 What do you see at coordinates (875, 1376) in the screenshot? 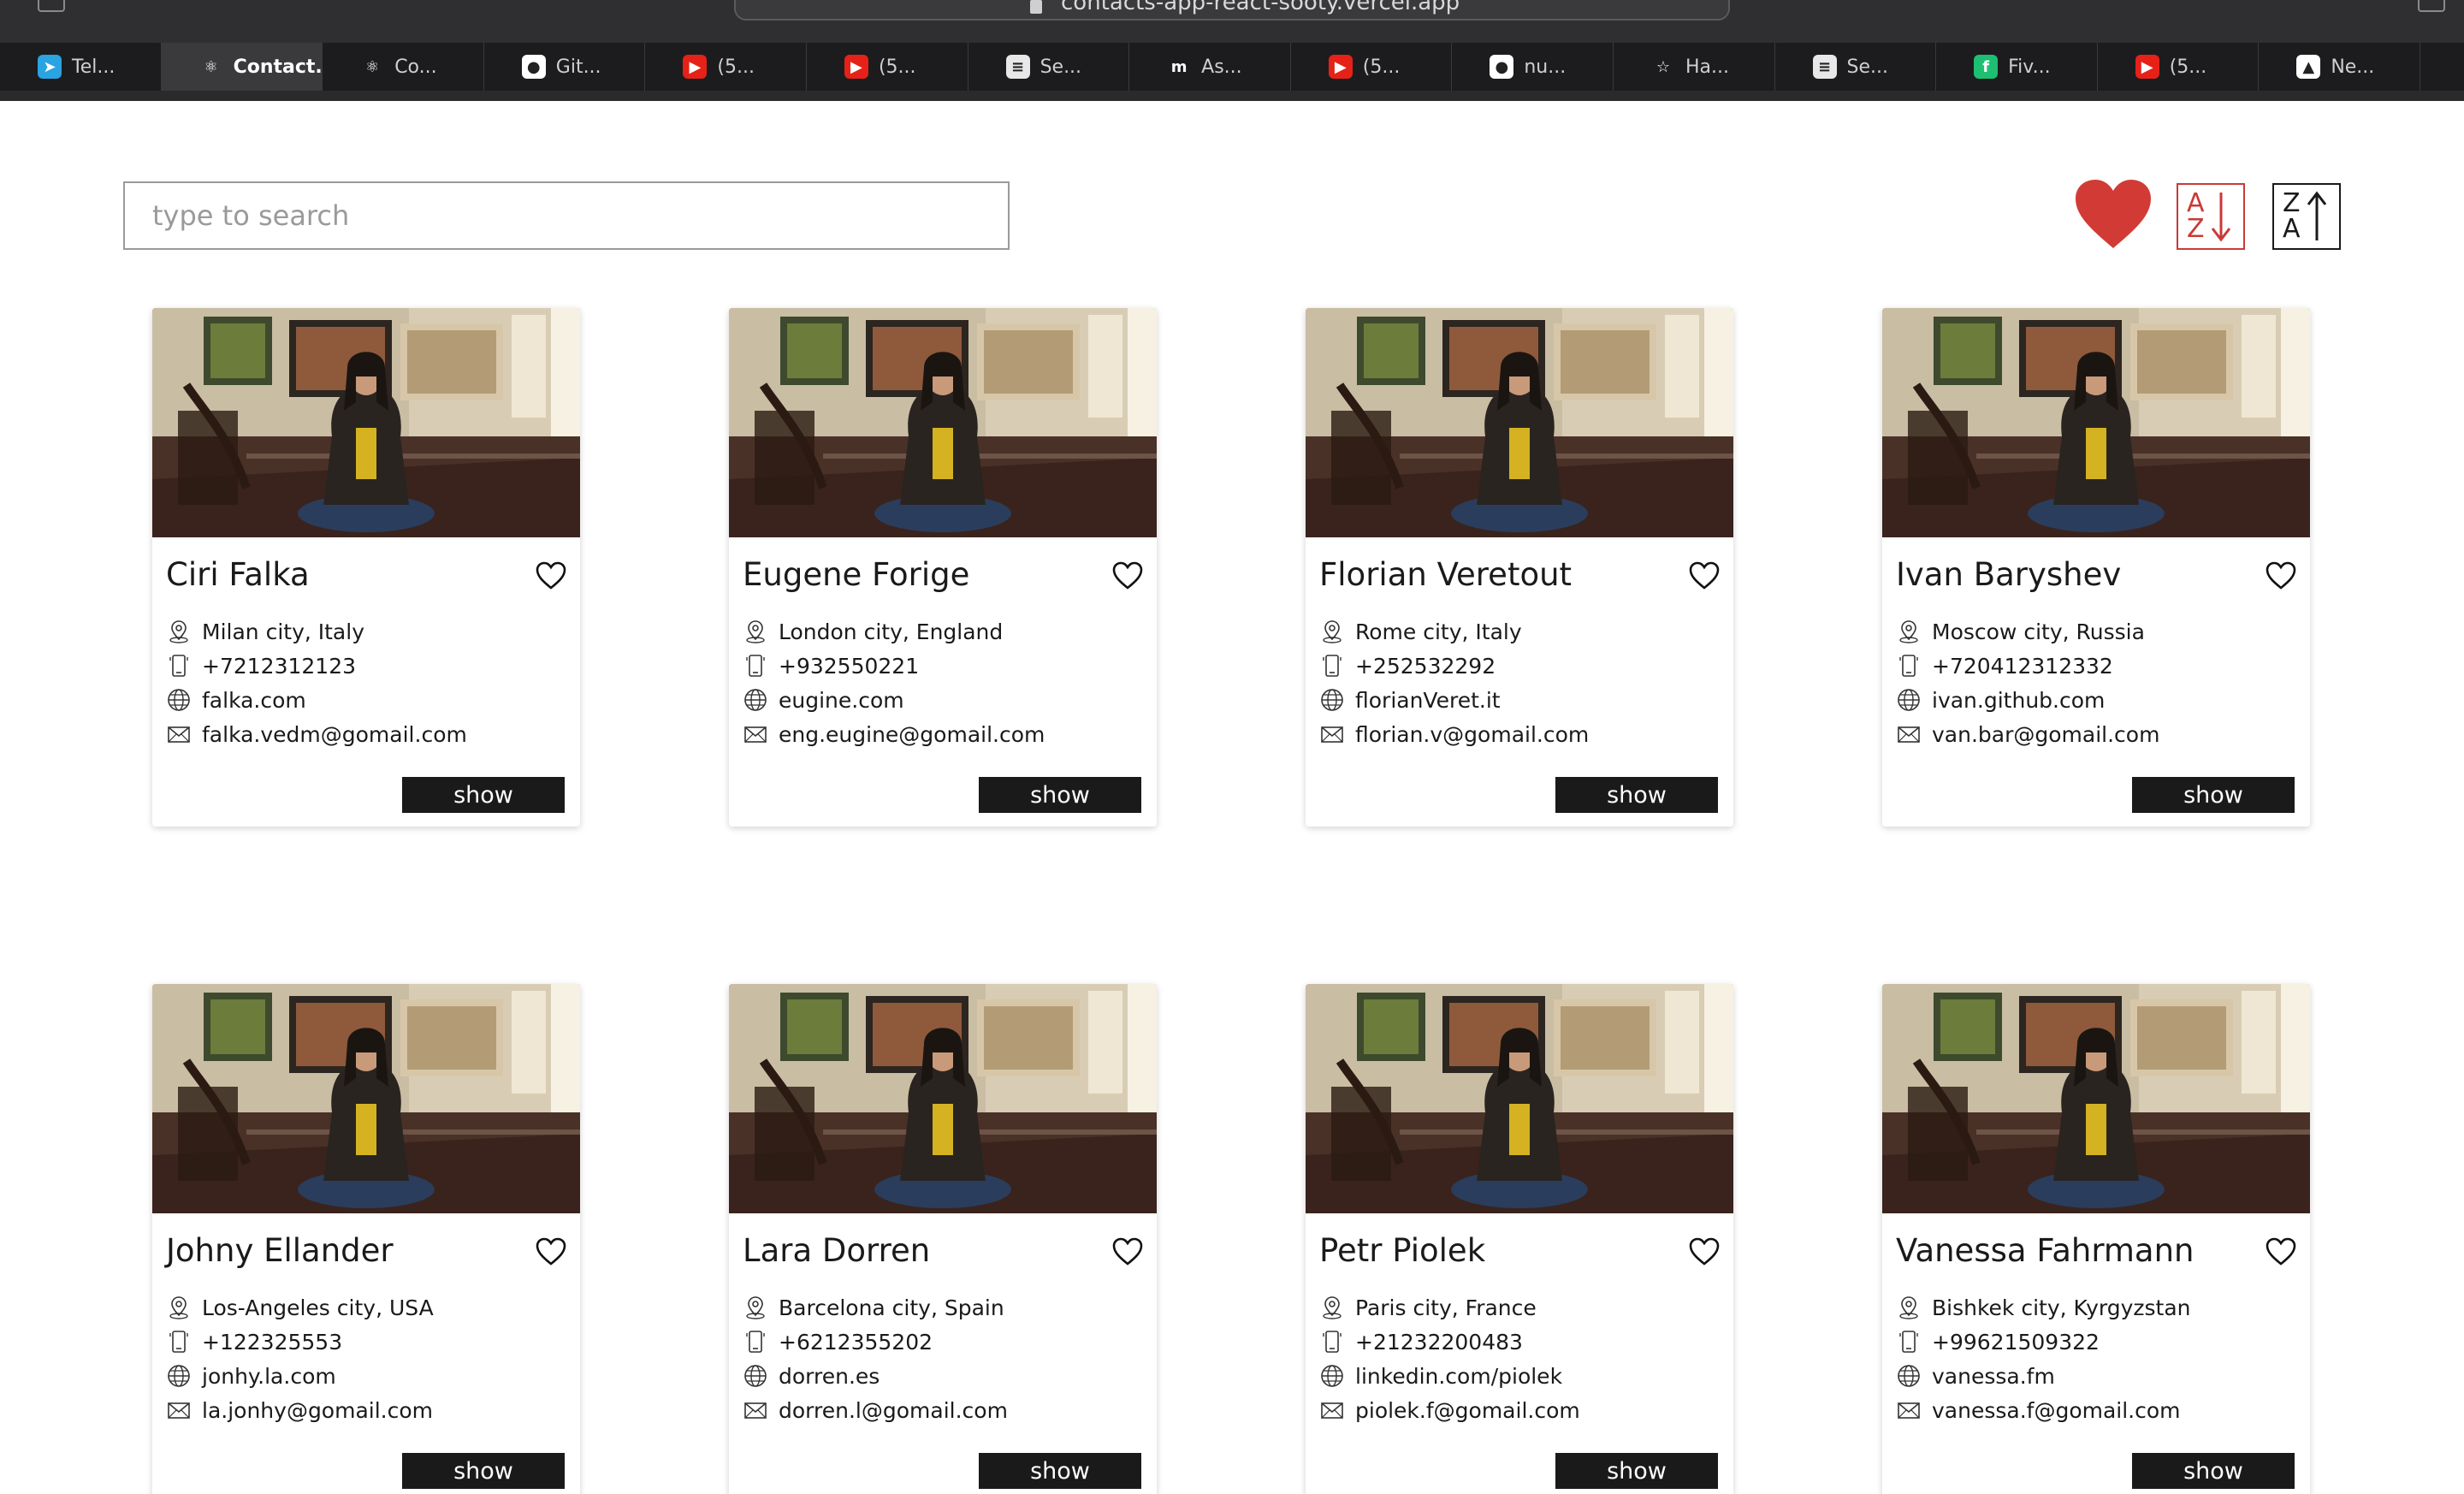
I see `contact-website-row: dorren.es` at bounding box center [875, 1376].